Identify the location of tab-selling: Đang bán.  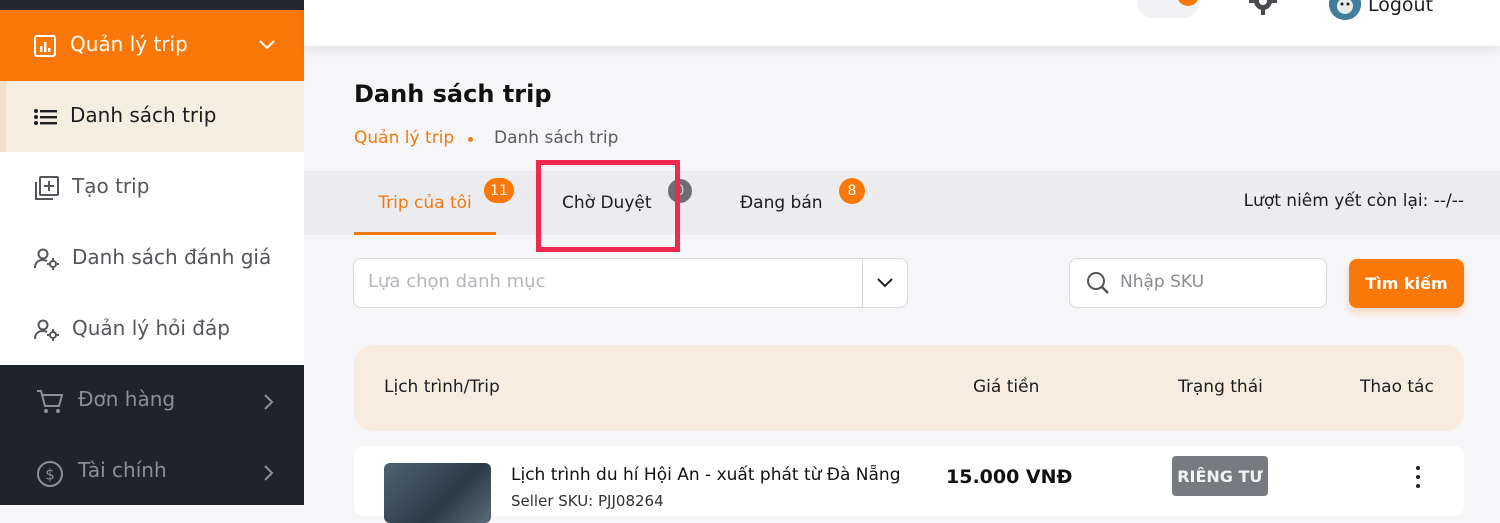
(781, 203).